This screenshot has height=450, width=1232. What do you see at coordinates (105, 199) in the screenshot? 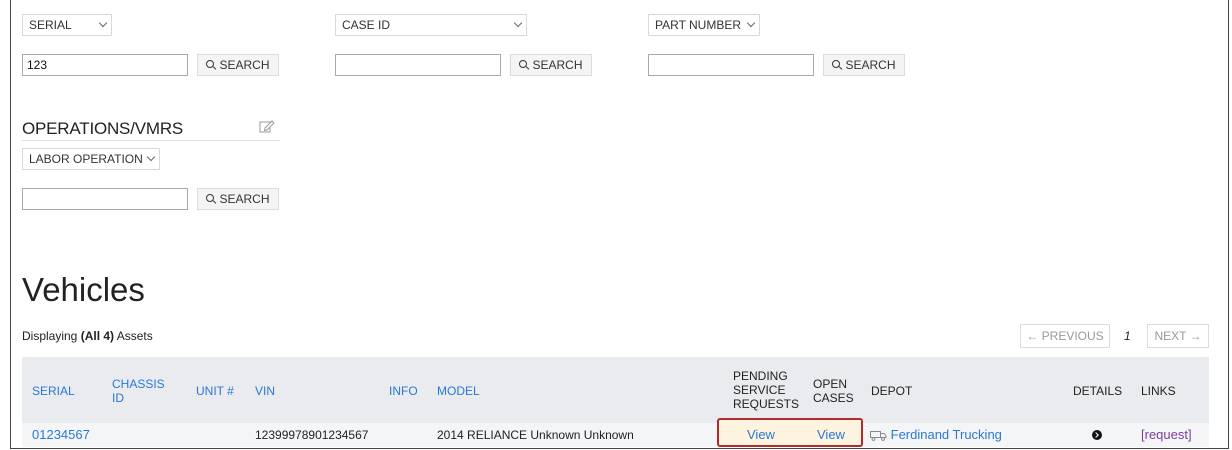
I see `labor-operation-search-input` at bounding box center [105, 199].